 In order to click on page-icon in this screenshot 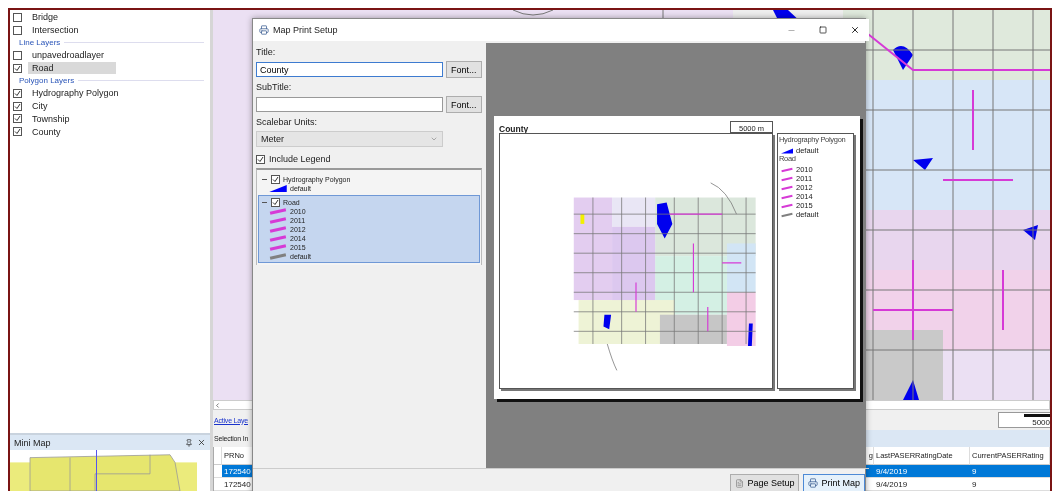, I will do `click(740, 483)`.